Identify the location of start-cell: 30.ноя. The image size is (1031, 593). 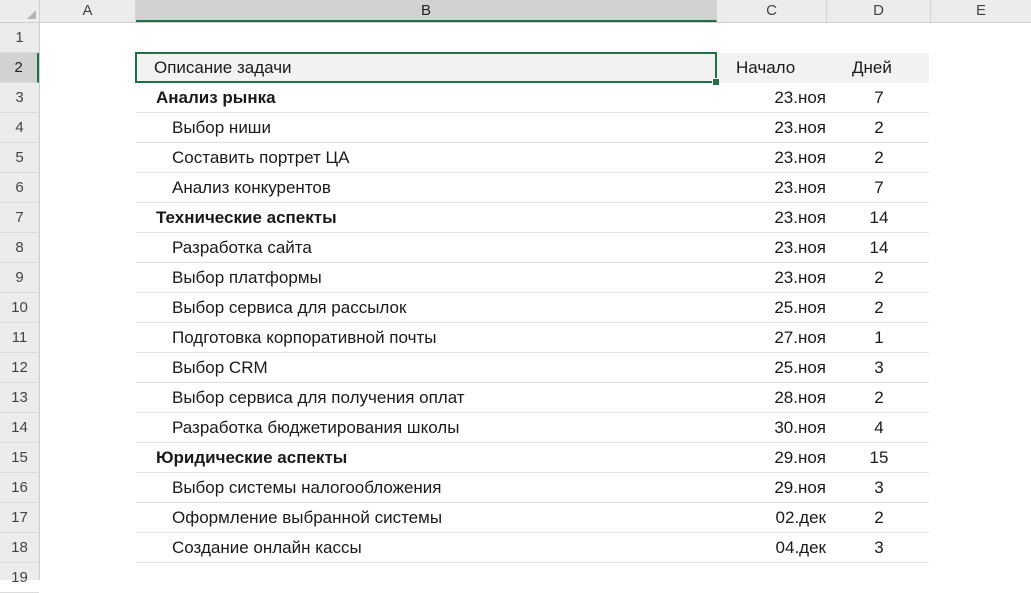
(771, 428).